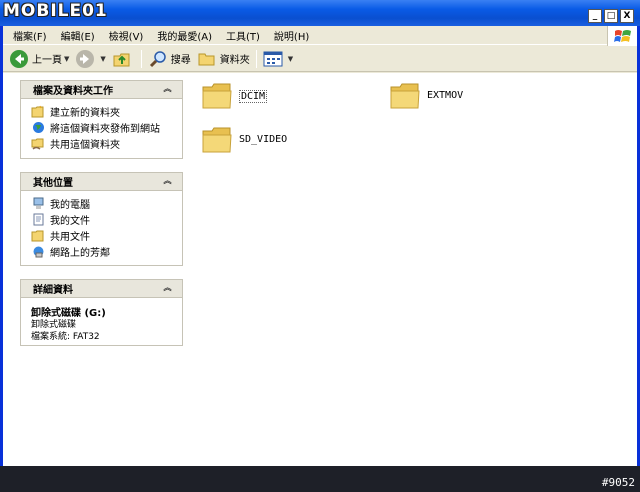 Image resolution: width=640 pixels, height=492 pixels. I want to click on folder-name: SD_VIDEO, so click(263, 139).